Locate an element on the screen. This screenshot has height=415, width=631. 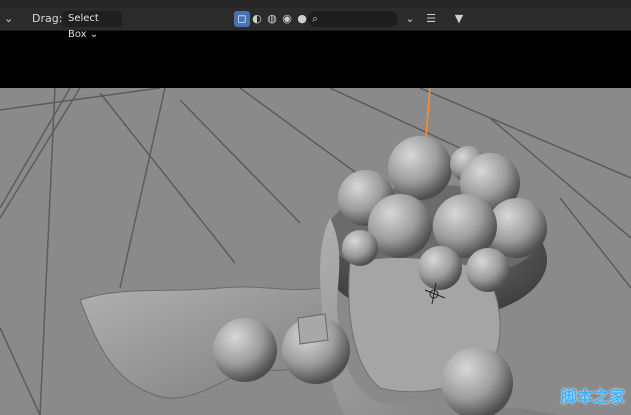
drag-label: Drag: is located at coordinates (47, 18).